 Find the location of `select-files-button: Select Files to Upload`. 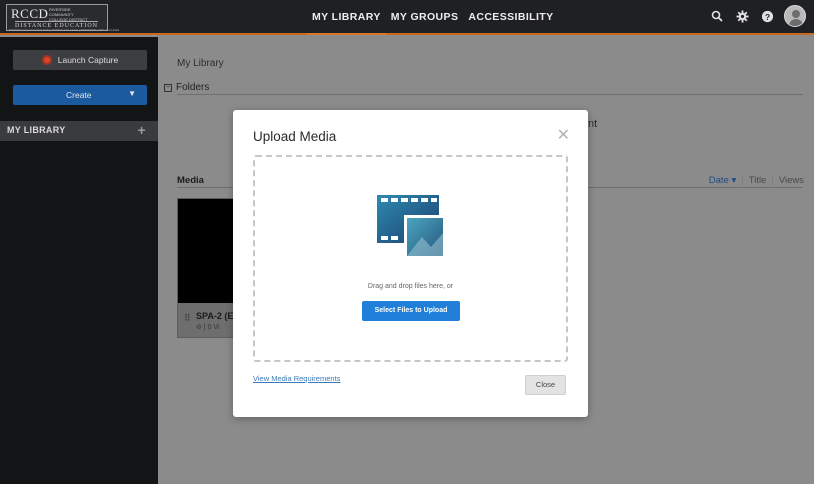

select-files-button: Select Files to Upload is located at coordinates (411, 311).